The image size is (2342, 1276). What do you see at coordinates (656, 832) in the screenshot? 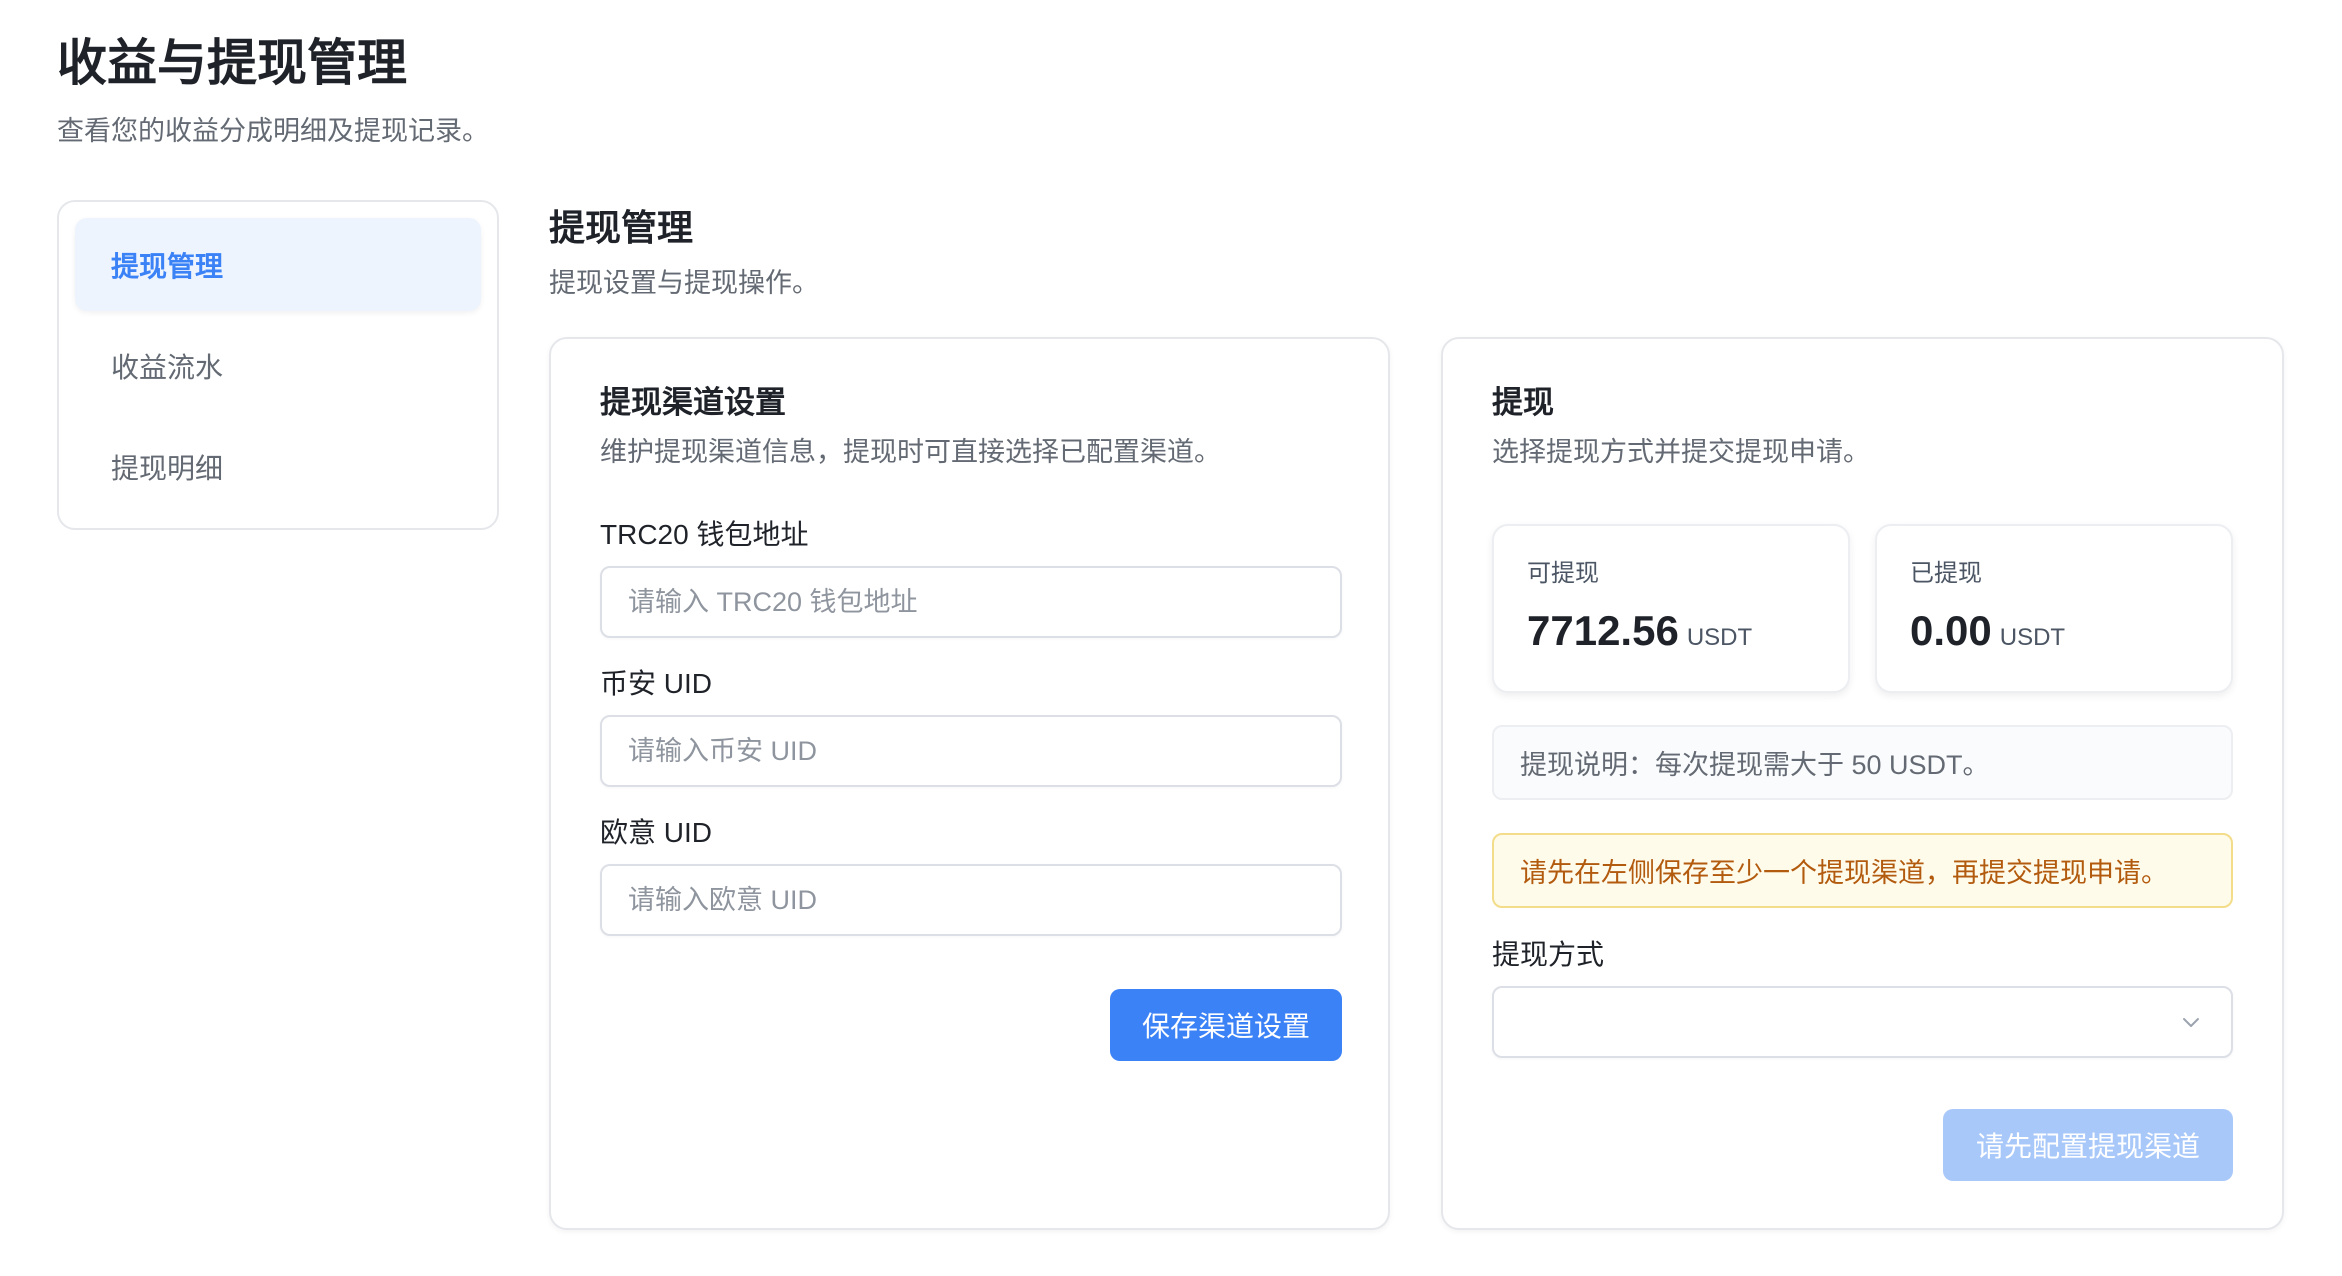
I see `okx-uid-label: 欧意 UID` at bounding box center [656, 832].